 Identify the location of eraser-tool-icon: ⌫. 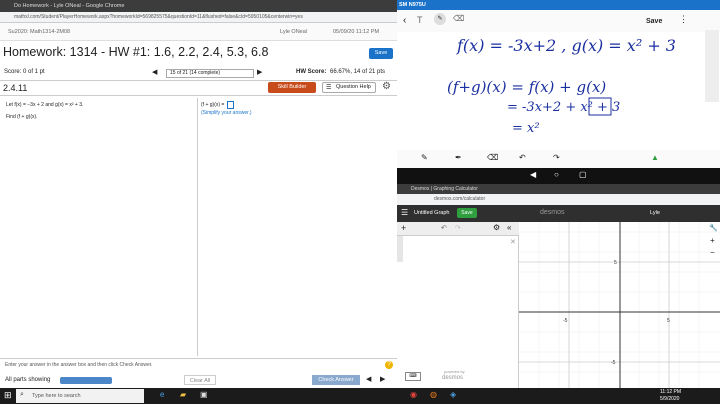
(492, 157).